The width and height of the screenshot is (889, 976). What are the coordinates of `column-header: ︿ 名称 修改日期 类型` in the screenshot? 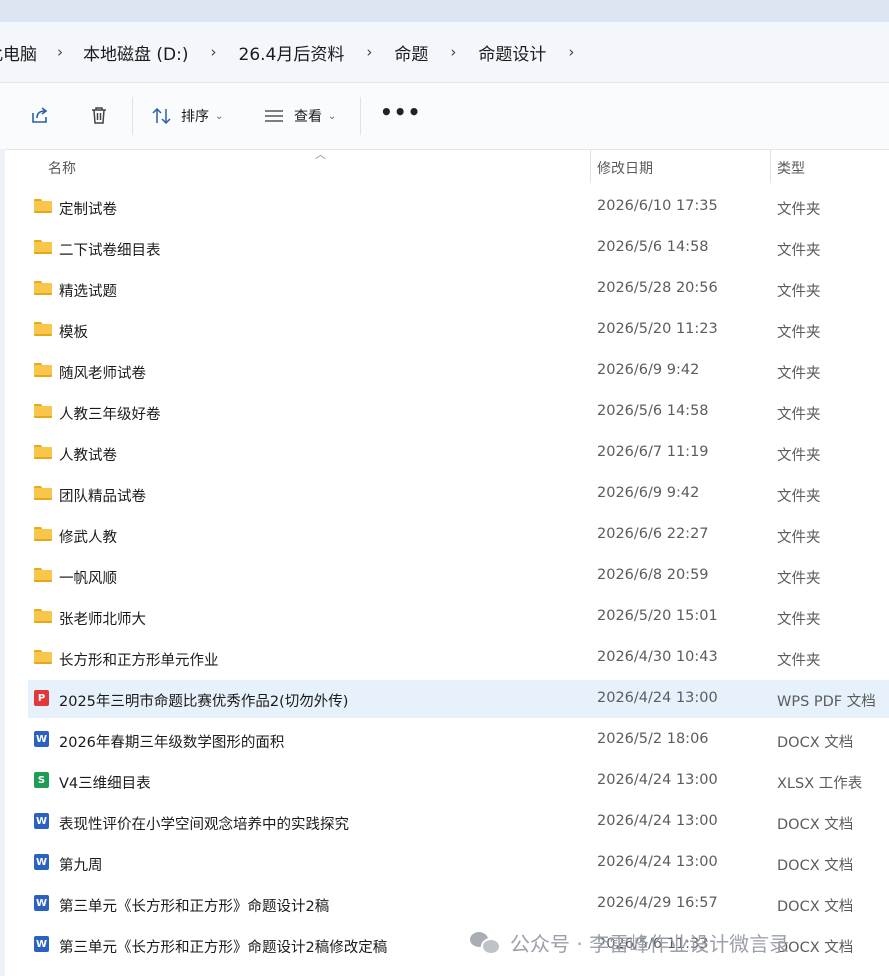 It's located at (447, 166).